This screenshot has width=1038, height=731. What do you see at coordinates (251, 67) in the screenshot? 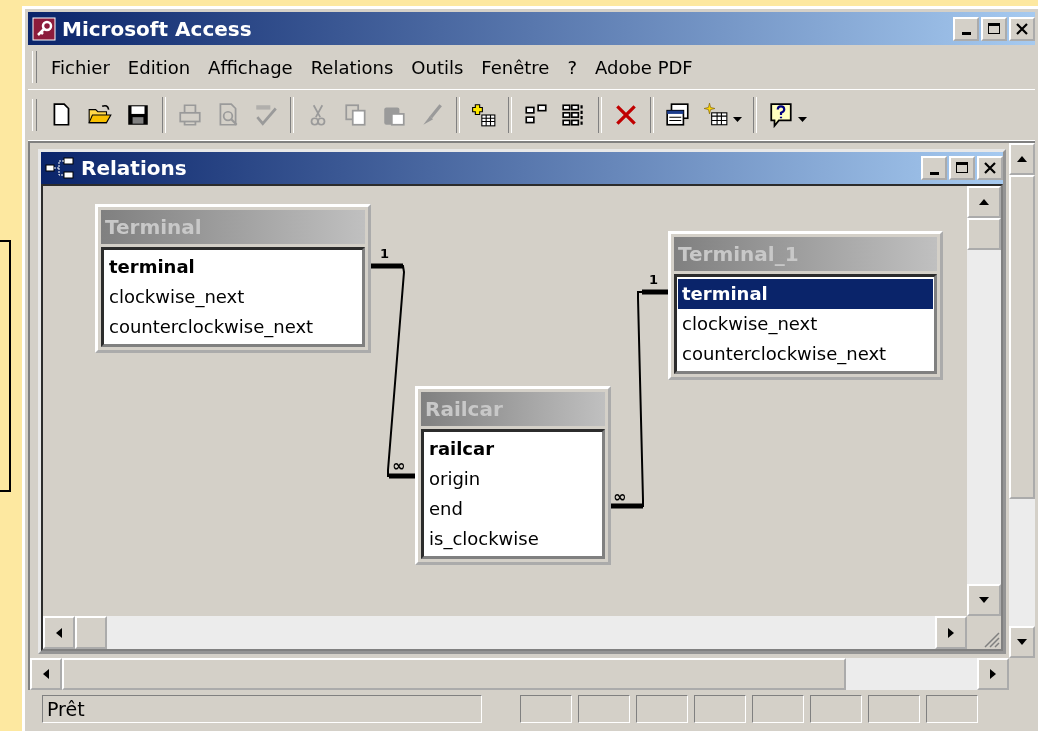
I see `menu-item: Affichage` at bounding box center [251, 67].